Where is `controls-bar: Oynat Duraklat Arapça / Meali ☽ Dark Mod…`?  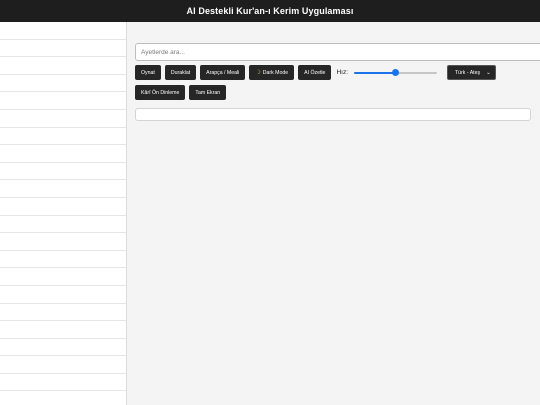 controls-bar: Oynat Duraklat Arapça / Meali ☽ Dark Mod… is located at coordinates (337, 82).